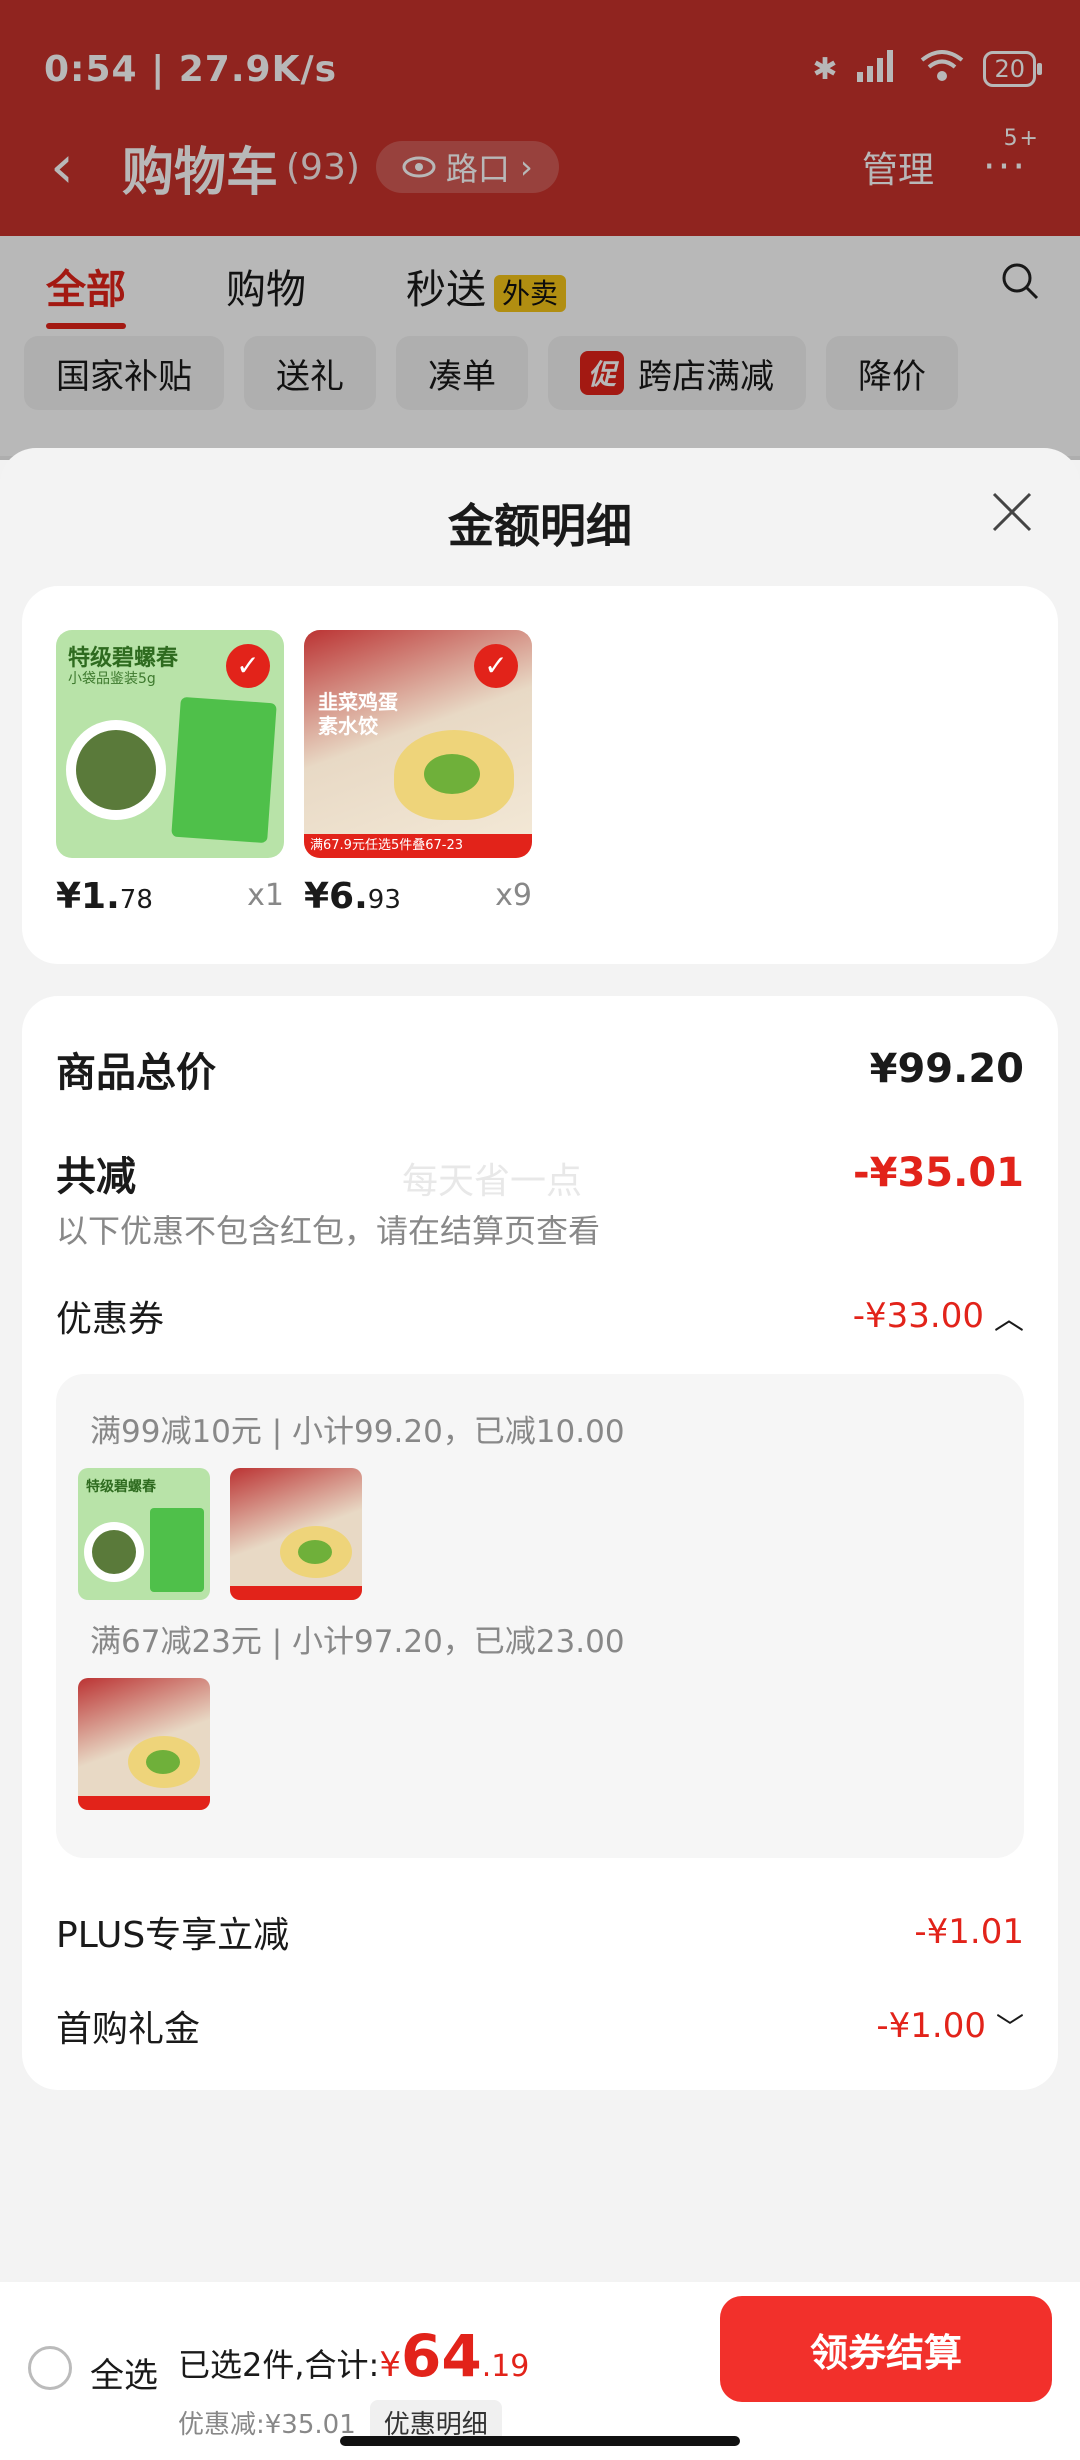 Image resolution: width=1080 pixels, height=2460 pixels. What do you see at coordinates (128, 2029) in the screenshot?
I see `gift-label: 首购礼金` at bounding box center [128, 2029].